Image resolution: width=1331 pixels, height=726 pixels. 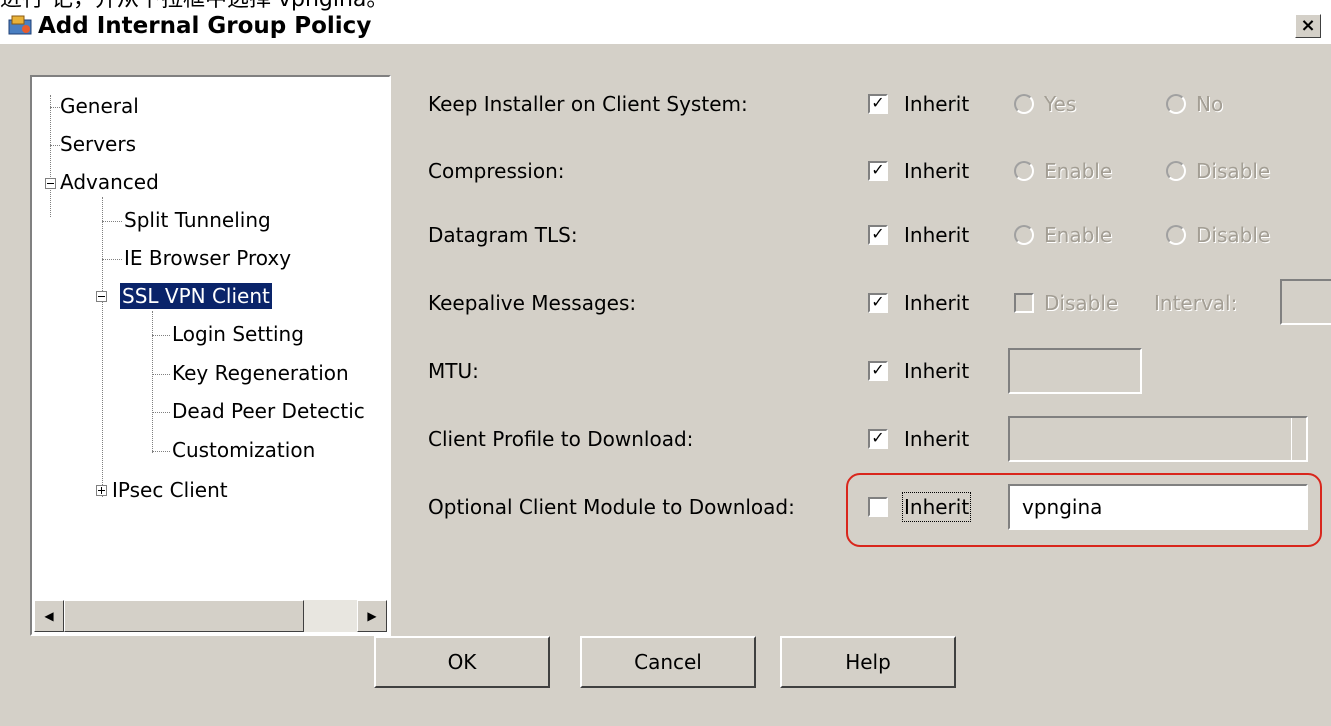 I want to click on horizontal-scrollbar: ◀ ▶, so click(x=210, y=616).